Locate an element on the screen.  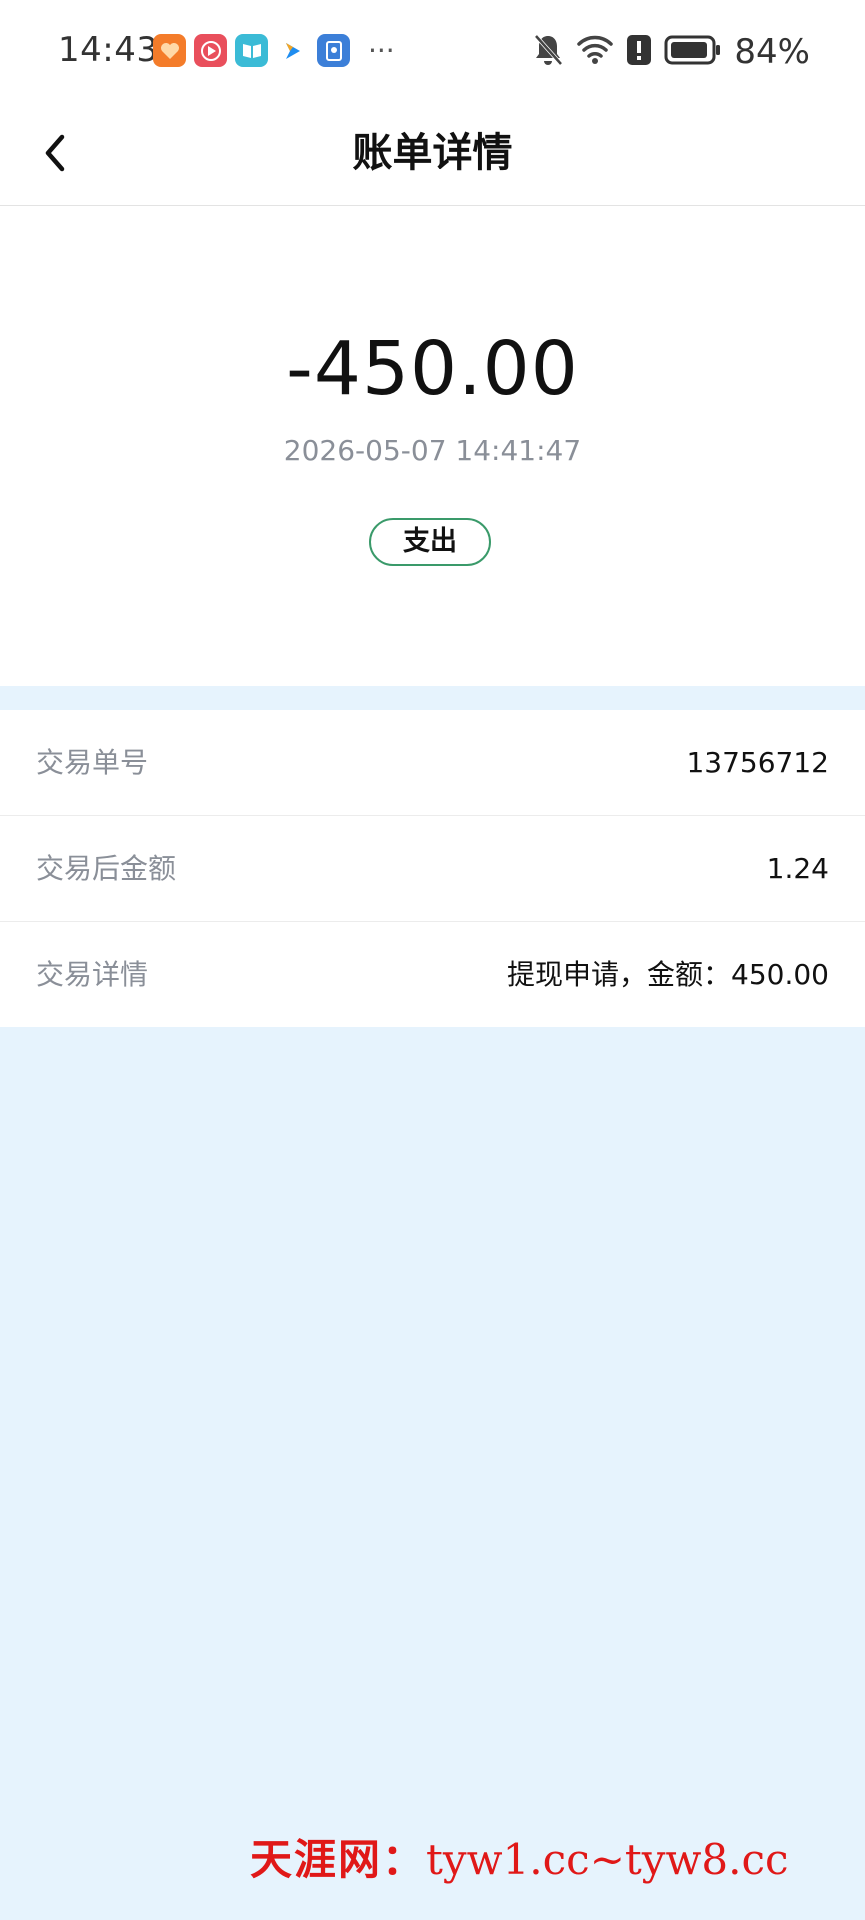
watermark: 天涯网：tyw1.cc~tyw8.cc is located at coordinates (519, 1856).